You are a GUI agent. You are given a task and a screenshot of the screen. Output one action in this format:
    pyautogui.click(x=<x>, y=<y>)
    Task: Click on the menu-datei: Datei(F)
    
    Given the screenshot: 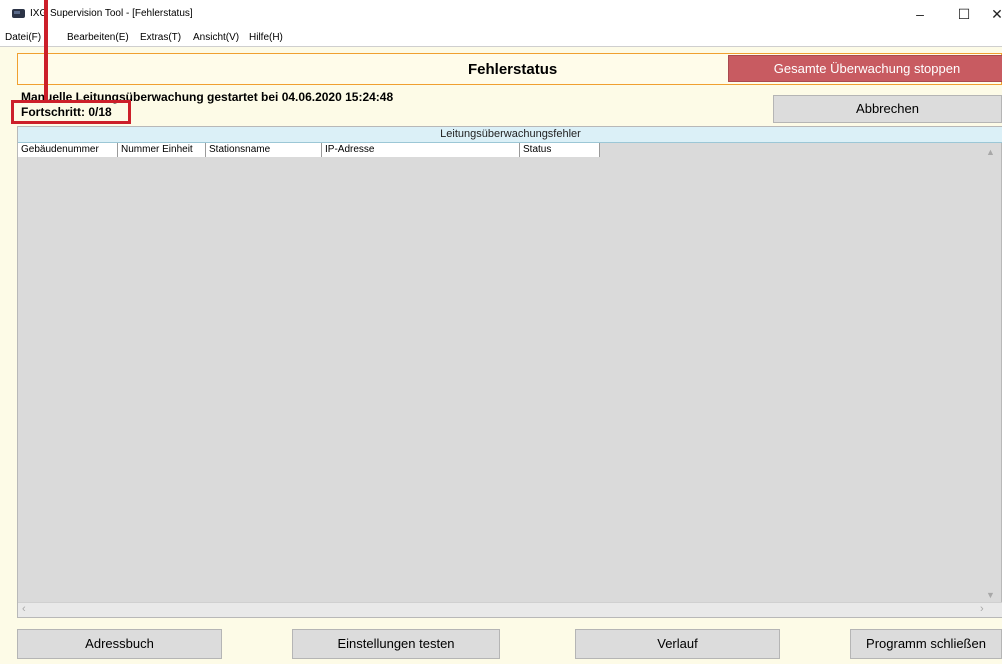 What is the action you would take?
    pyautogui.click(x=23, y=37)
    